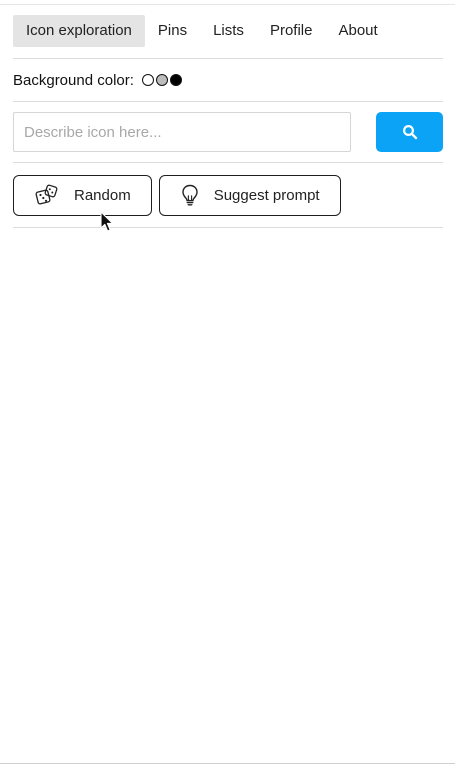  What do you see at coordinates (147, 80) in the screenshot?
I see `swatch-white` at bounding box center [147, 80].